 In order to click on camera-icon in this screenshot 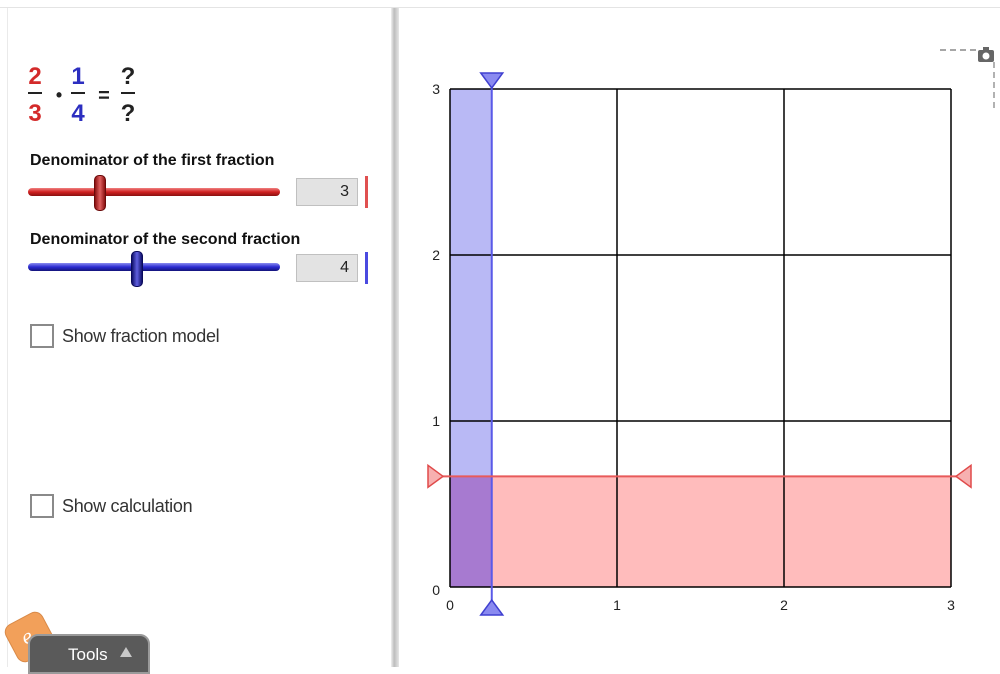, I will do `click(967, 78)`.